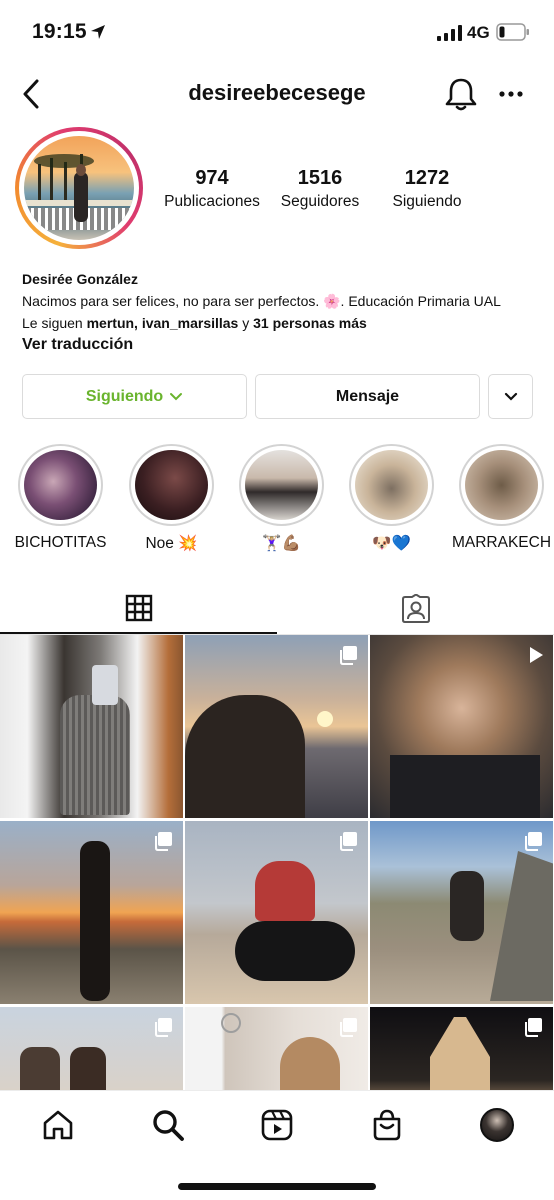 The height and width of the screenshot is (1200, 554). I want to click on following-button: Siguiendo, so click(134, 396).